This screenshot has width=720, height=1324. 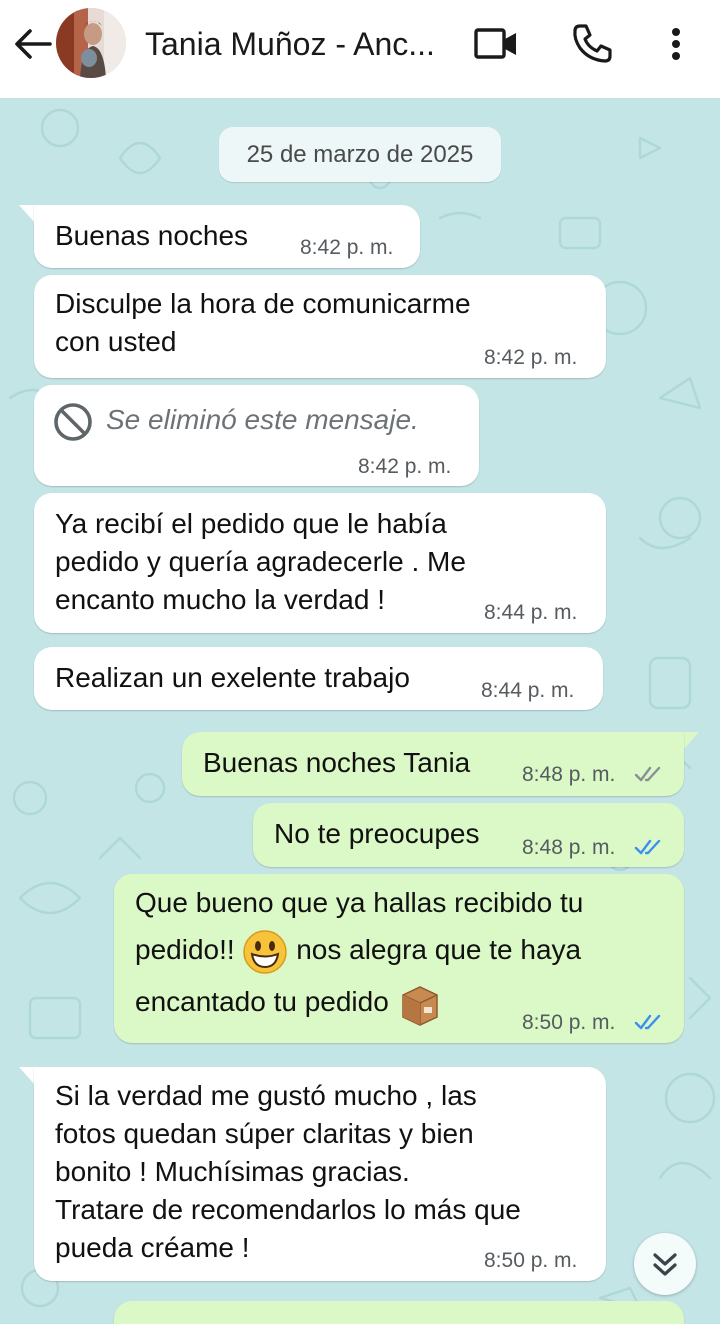 I want to click on grinning-face-emoji, so click(x=265, y=951).